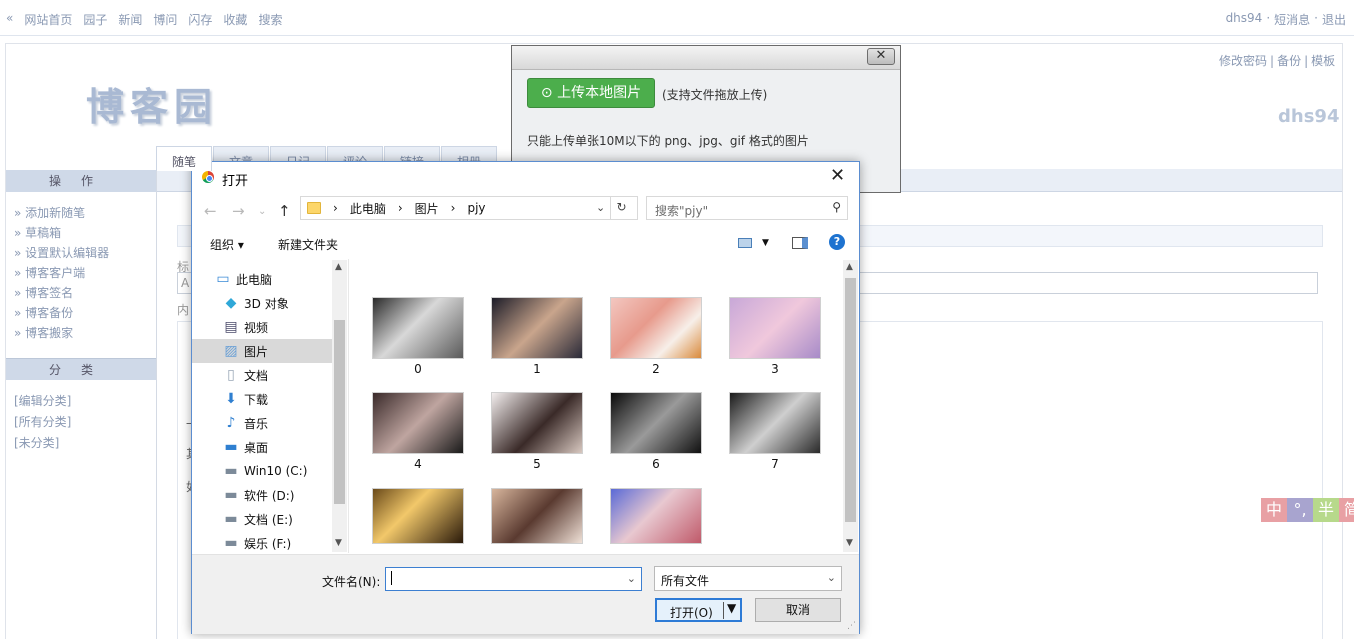  I want to click on open-button: 打开(O) ▼, so click(698, 610).